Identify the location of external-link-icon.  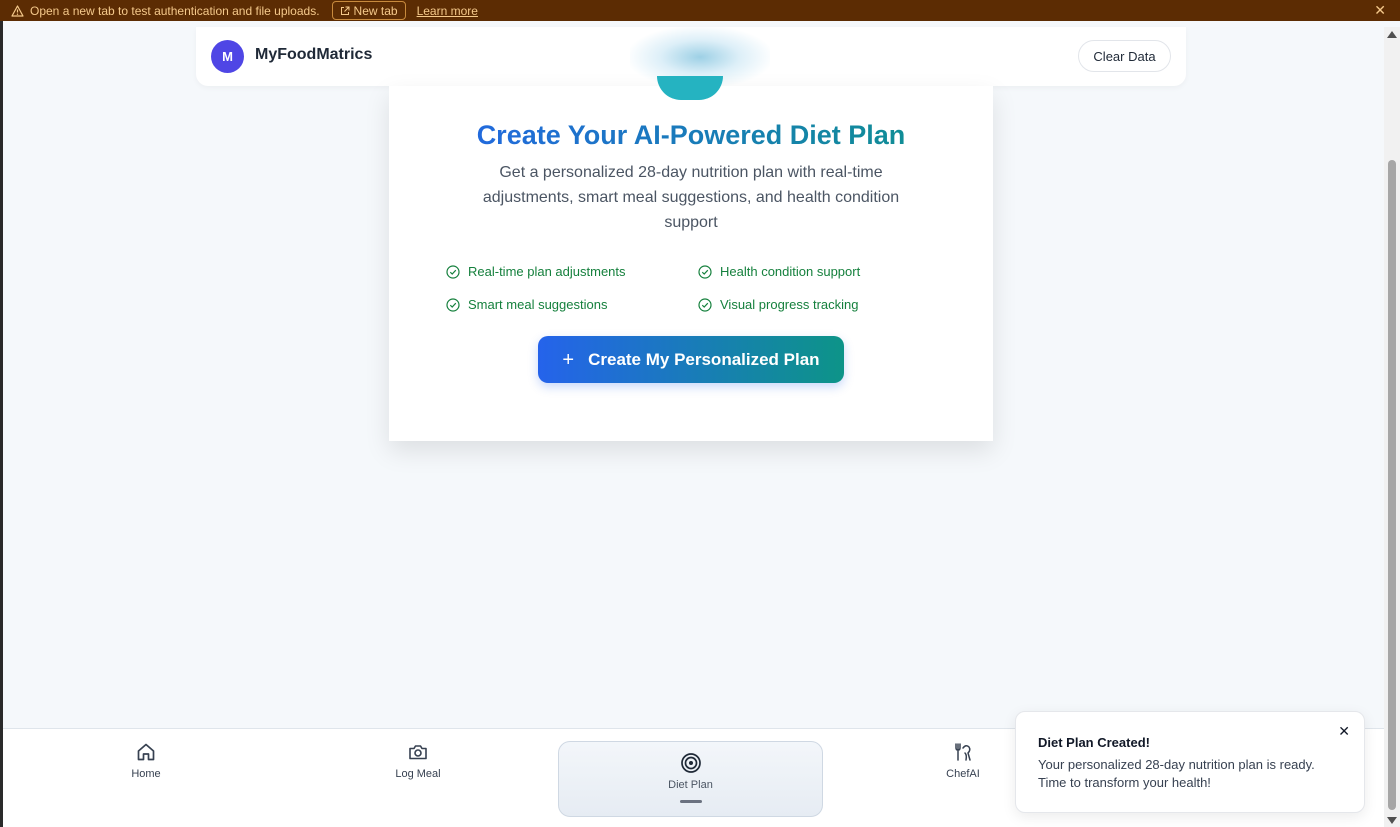
(345, 10).